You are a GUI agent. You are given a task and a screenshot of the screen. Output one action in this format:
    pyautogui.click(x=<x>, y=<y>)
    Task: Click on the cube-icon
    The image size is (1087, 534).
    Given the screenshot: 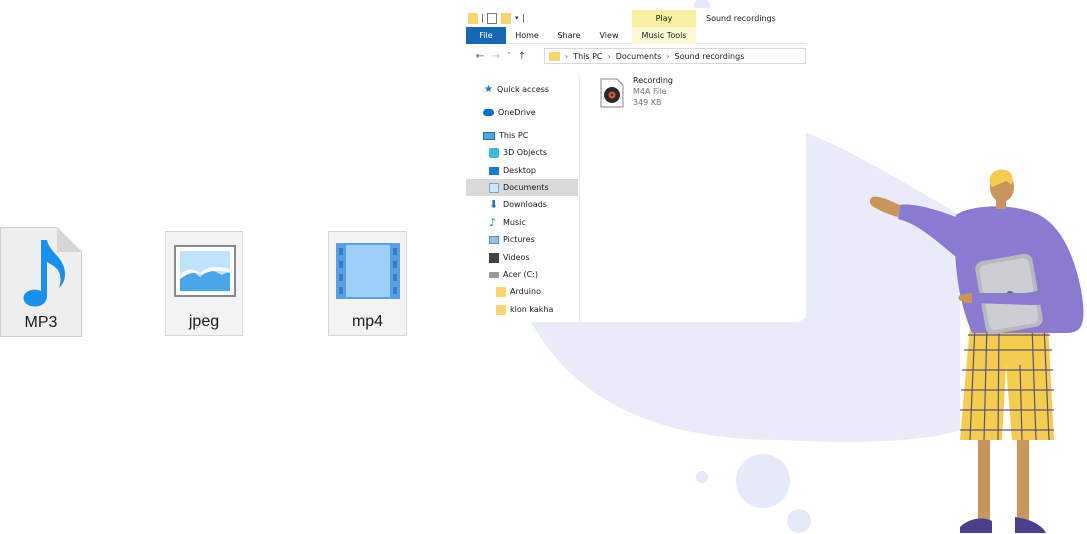 What is the action you would take?
    pyautogui.click(x=494, y=152)
    